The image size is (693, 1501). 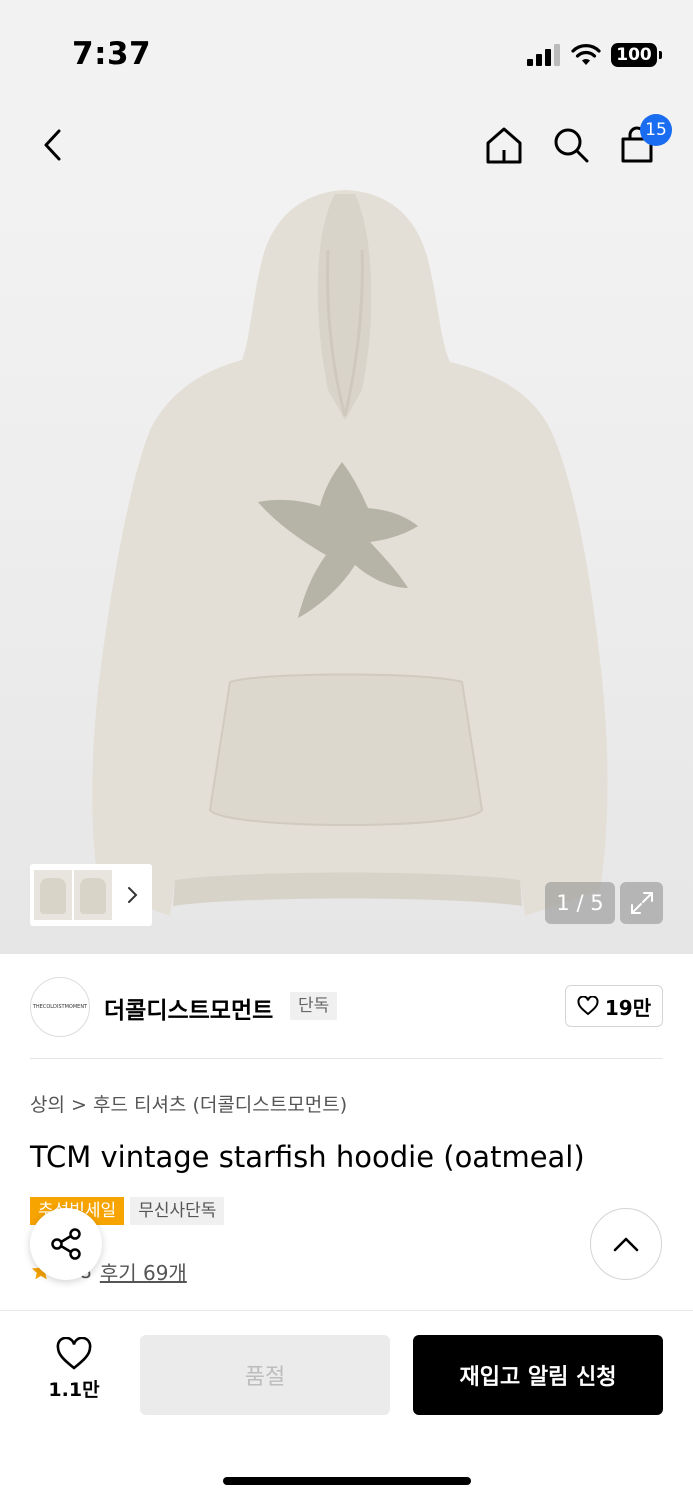 I want to click on status-icons: 100, so click(x=594, y=55).